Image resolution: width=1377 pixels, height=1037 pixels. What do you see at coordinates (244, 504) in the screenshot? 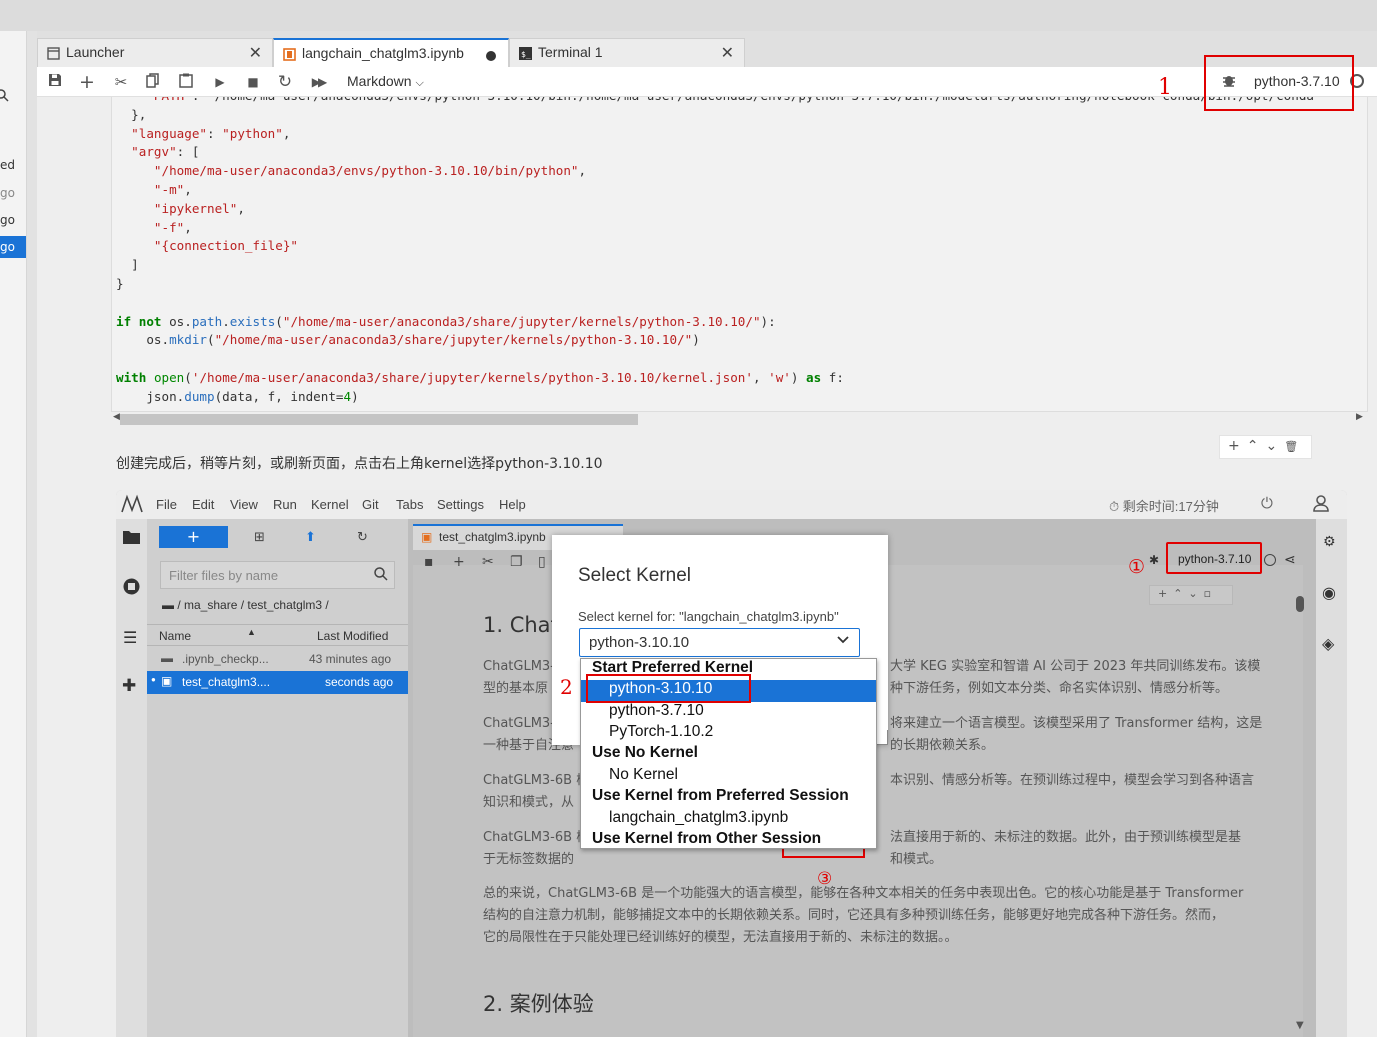
I see `menu-view: View` at bounding box center [244, 504].